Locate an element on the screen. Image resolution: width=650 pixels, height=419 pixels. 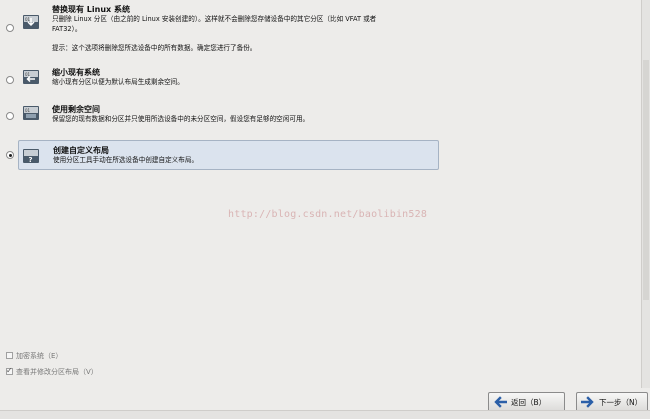
option-custom-layout: ? 创建自定义布局 使用分区工具手动在所选设备中创建自定义布局。 is located at coordinates (228, 155).